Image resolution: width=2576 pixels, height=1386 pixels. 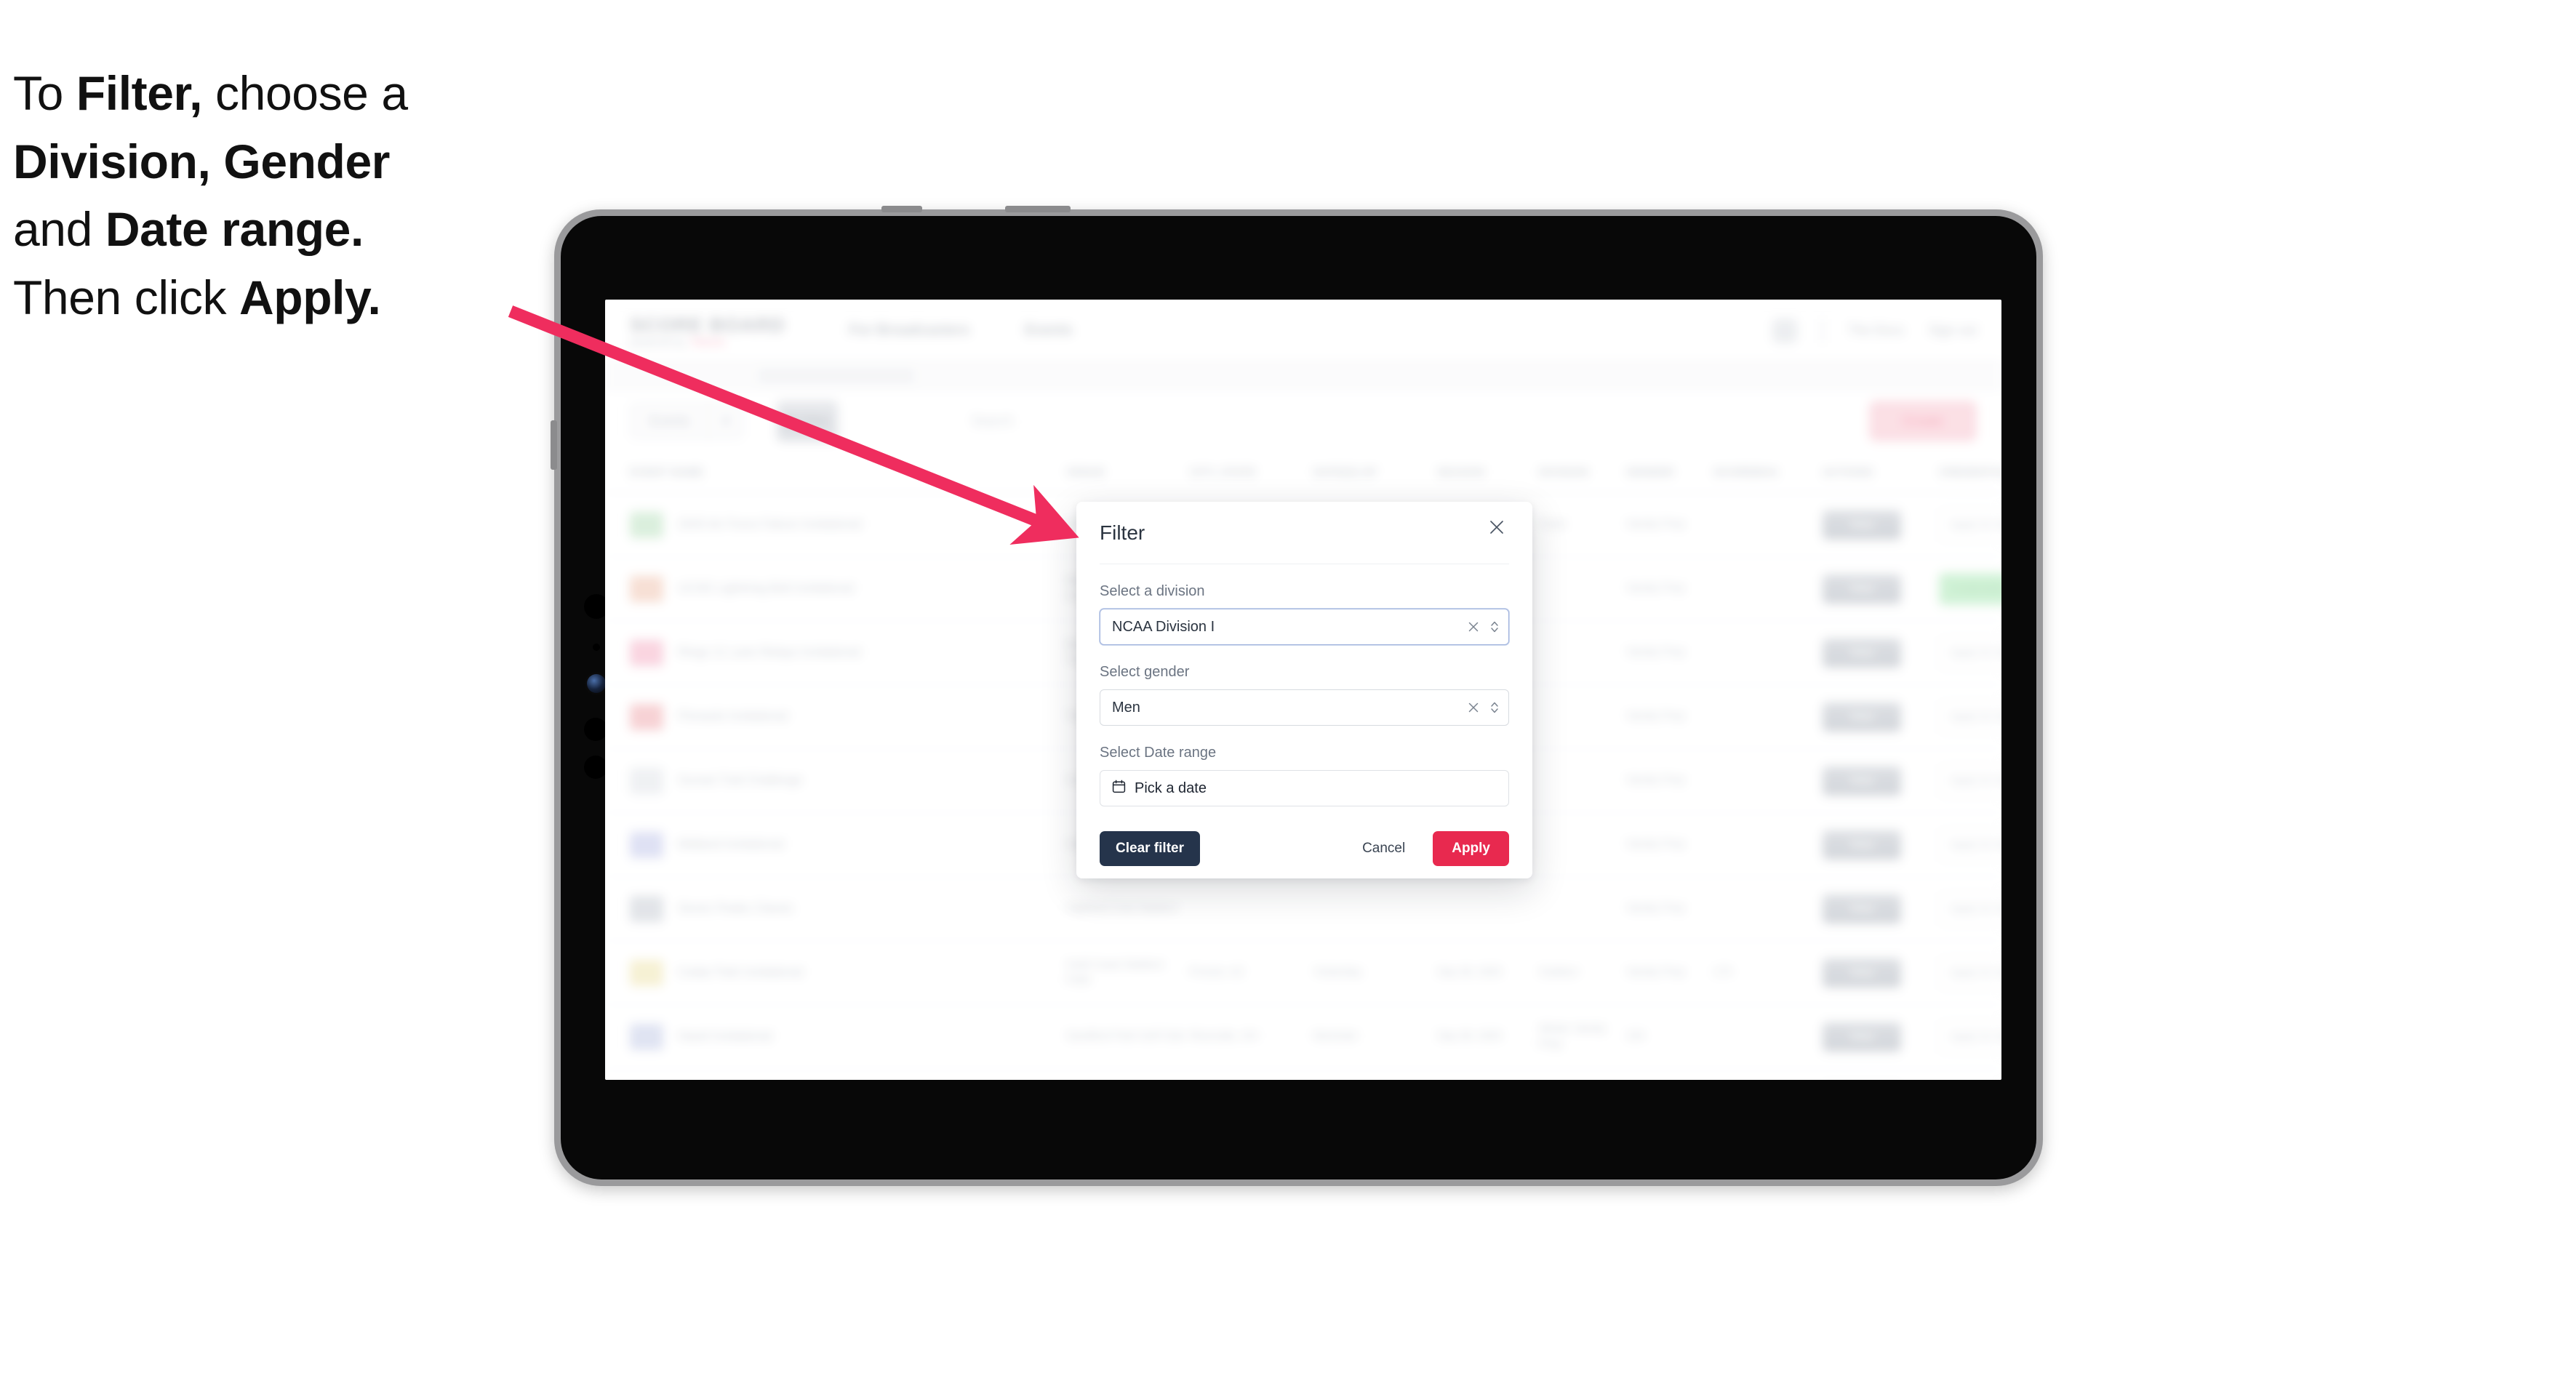 I want to click on division-clear-icon, so click(x=1473, y=627).